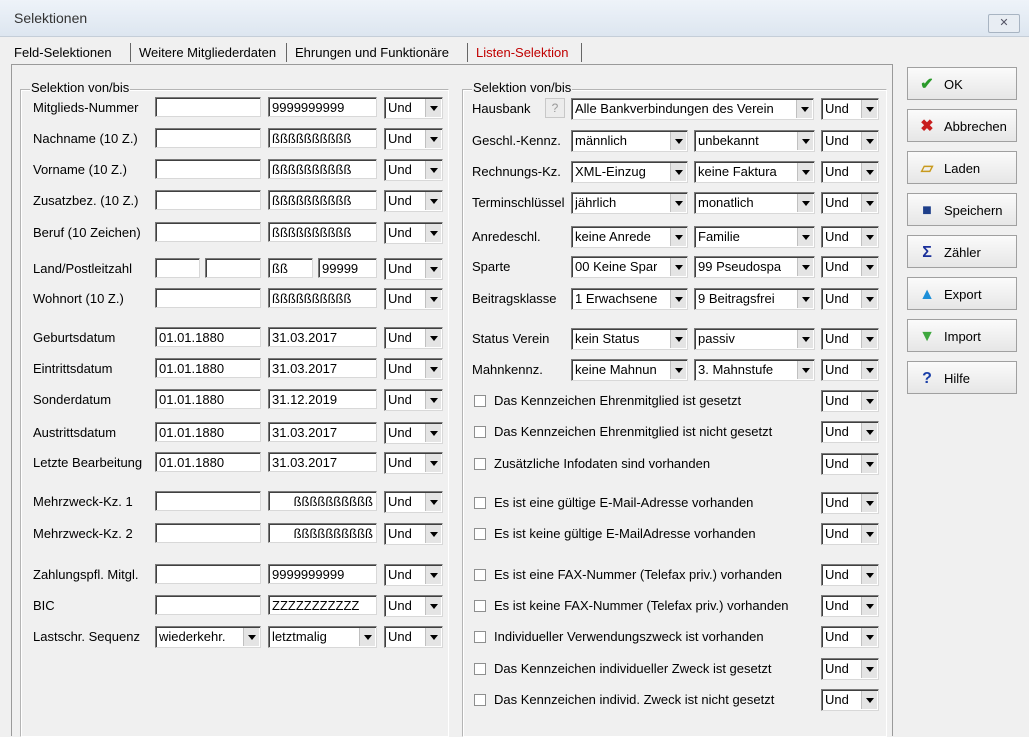 The image size is (1029, 737). I want to click on abbrechen-button: ✖ Abbrechen, so click(962, 125).